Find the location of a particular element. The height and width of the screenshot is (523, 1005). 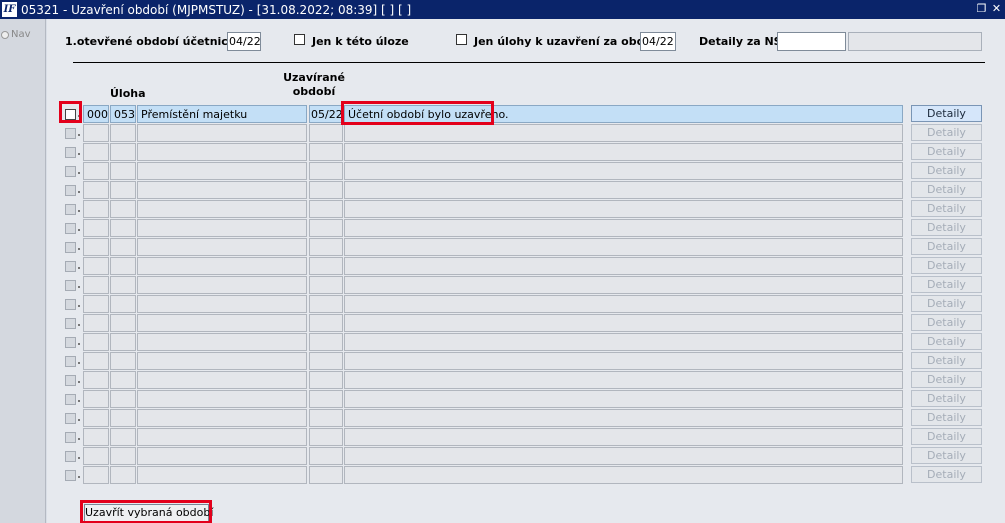

only-this-task-checkbox is located at coordinates (299, 39).